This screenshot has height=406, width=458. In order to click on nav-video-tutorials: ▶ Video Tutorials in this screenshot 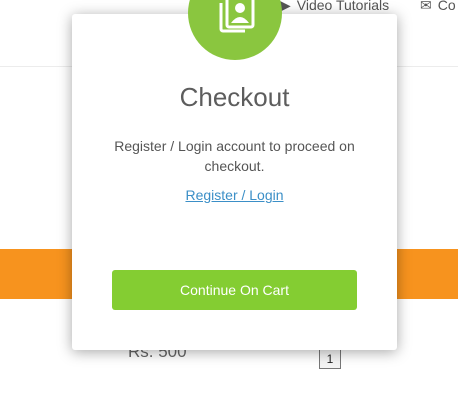, I will do `click(334, 7)`.